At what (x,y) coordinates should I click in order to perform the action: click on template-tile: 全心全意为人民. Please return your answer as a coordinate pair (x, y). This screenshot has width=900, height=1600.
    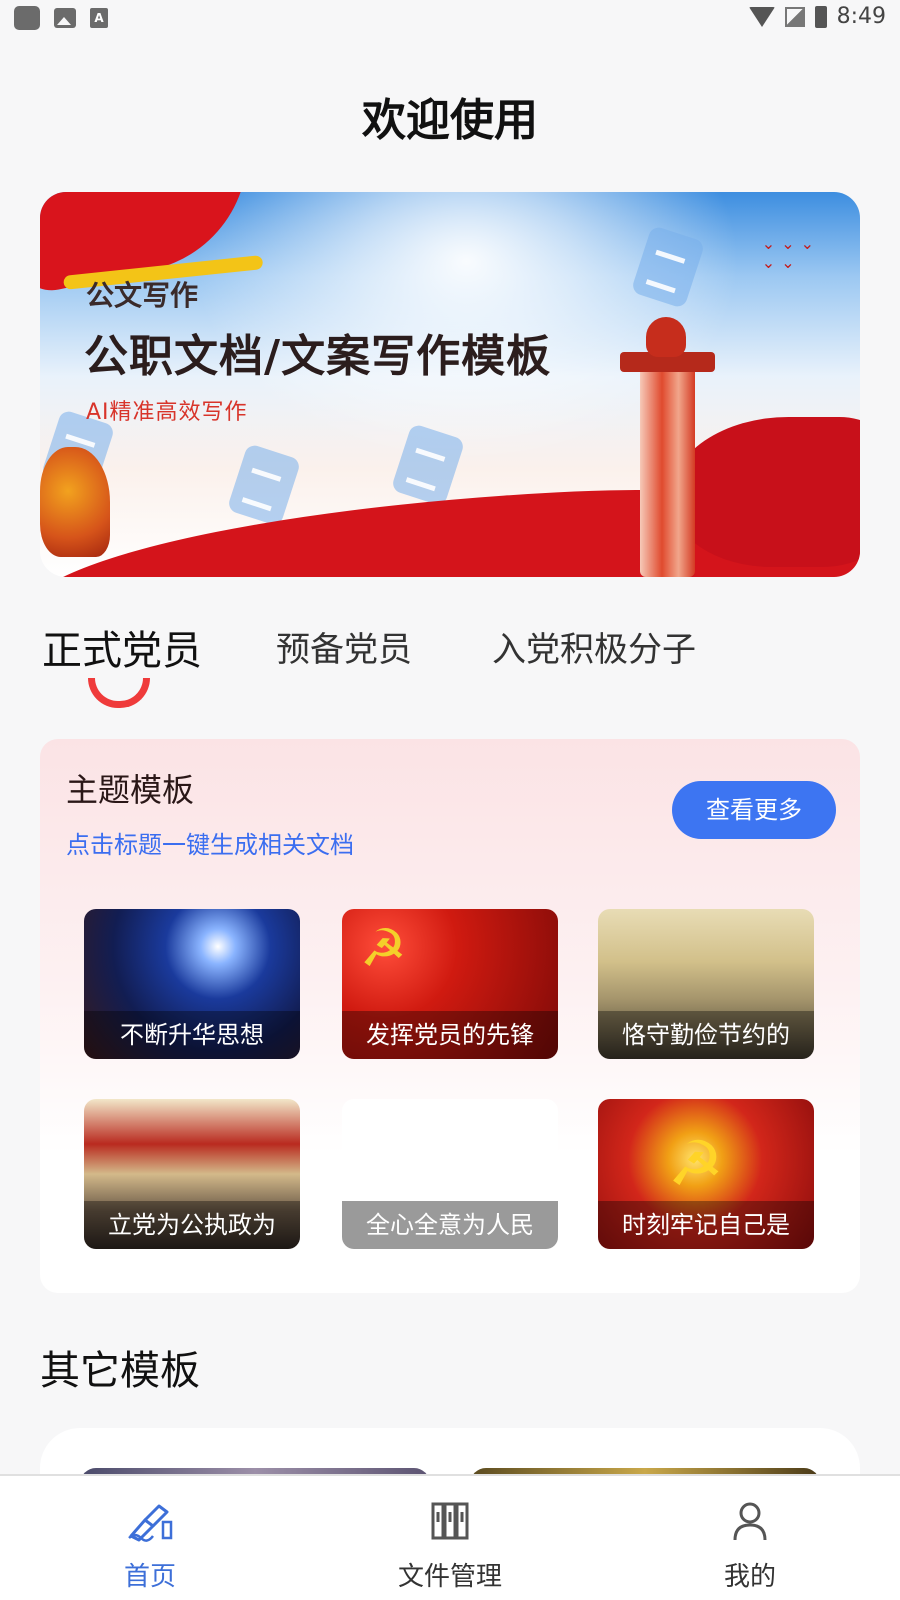
    Looking at the image, I should click on (450, 1174).